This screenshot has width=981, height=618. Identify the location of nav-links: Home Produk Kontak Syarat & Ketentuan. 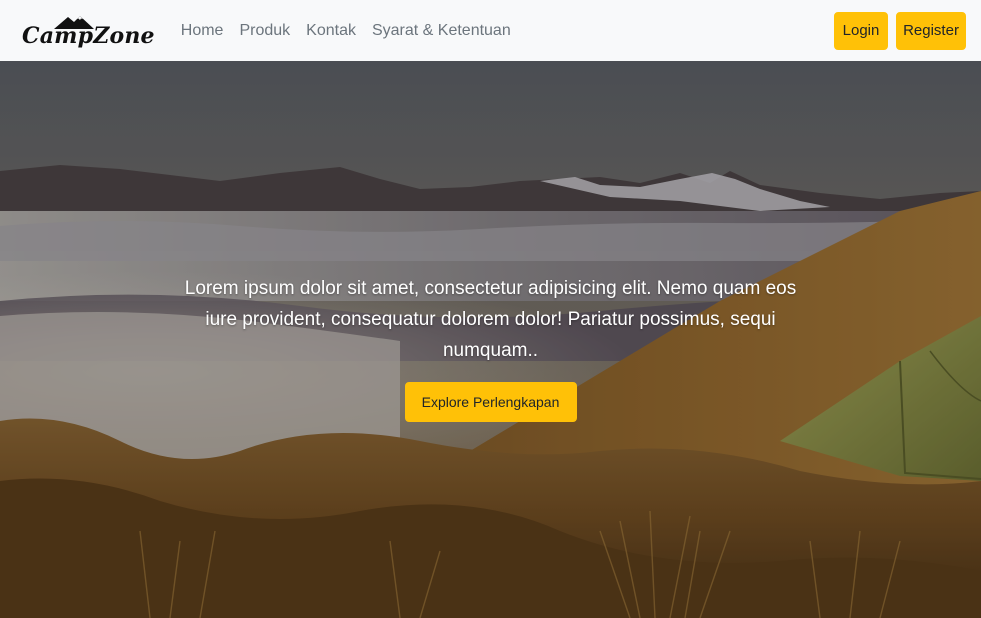
(346, 31).